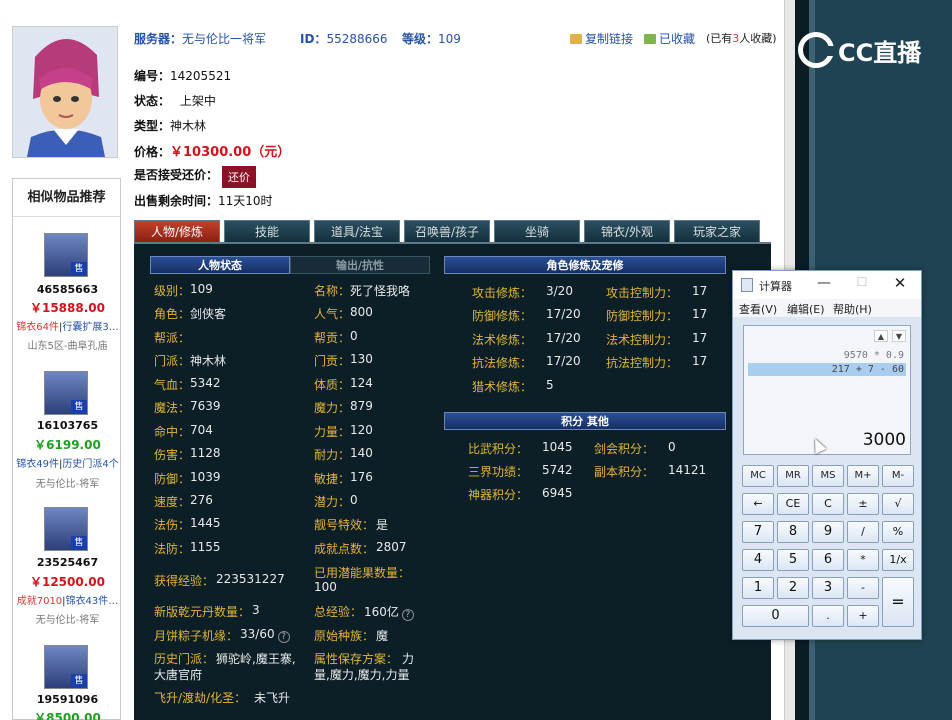 This screenshot has height=720, width=952. I want to click on points-value: 1045, so click(557, 447).